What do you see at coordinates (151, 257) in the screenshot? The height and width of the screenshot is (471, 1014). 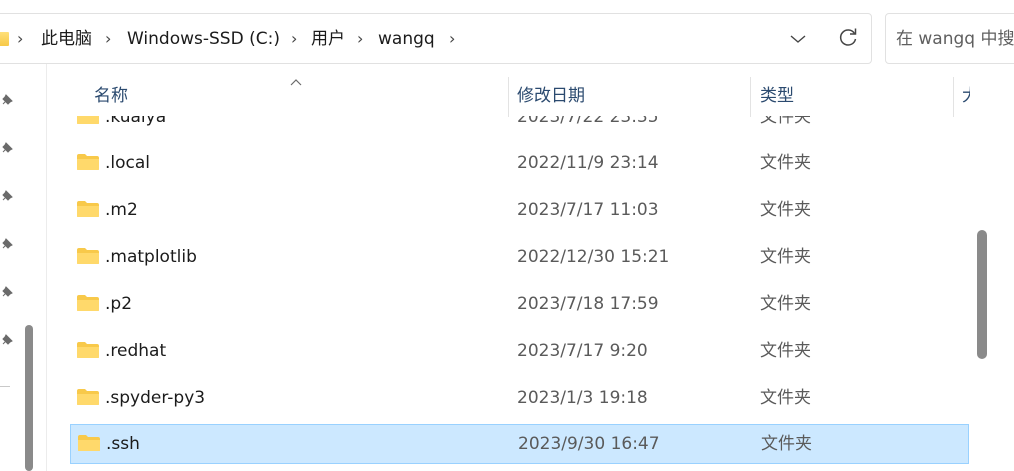 I see `file-name: .matplotlib` at bounding box center [151, 257].